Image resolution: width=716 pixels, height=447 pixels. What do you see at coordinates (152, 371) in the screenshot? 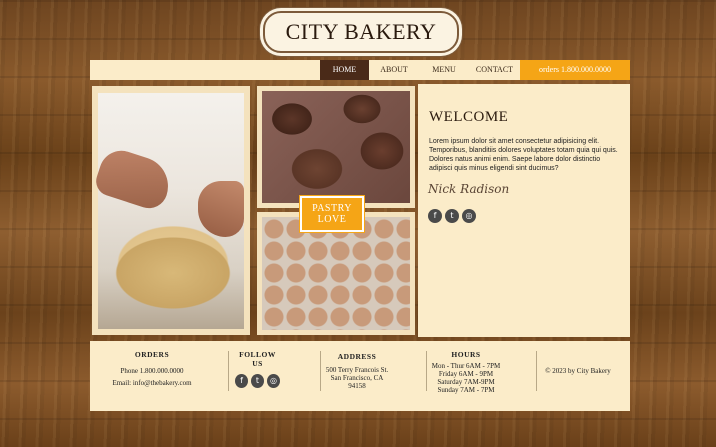
I see `footer-phone: Phone 1.800.000.0000` at bounding box center [152, 371].